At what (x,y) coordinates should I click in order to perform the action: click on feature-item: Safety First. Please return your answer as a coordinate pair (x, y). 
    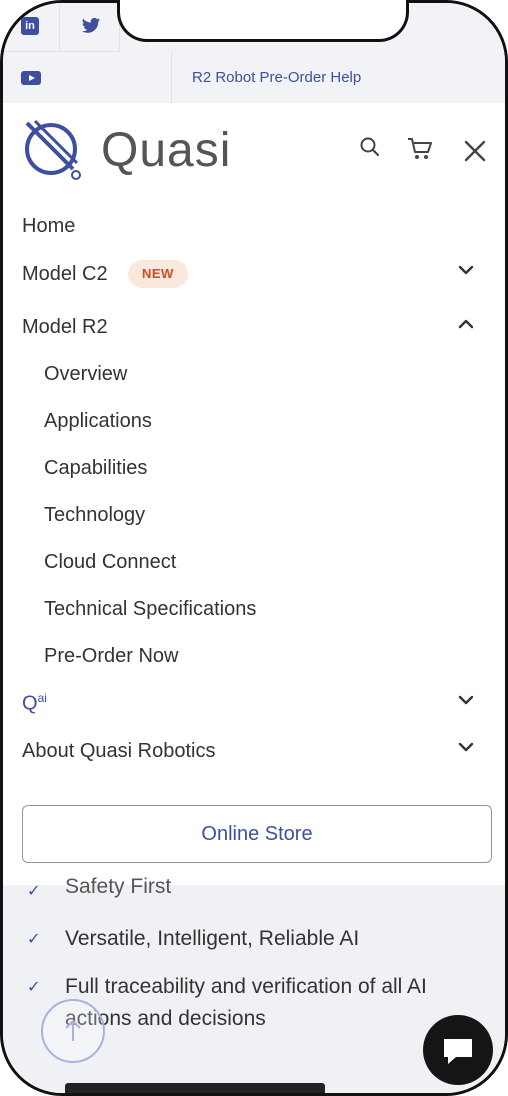
    Looking at the image, I should click on (118, 886).